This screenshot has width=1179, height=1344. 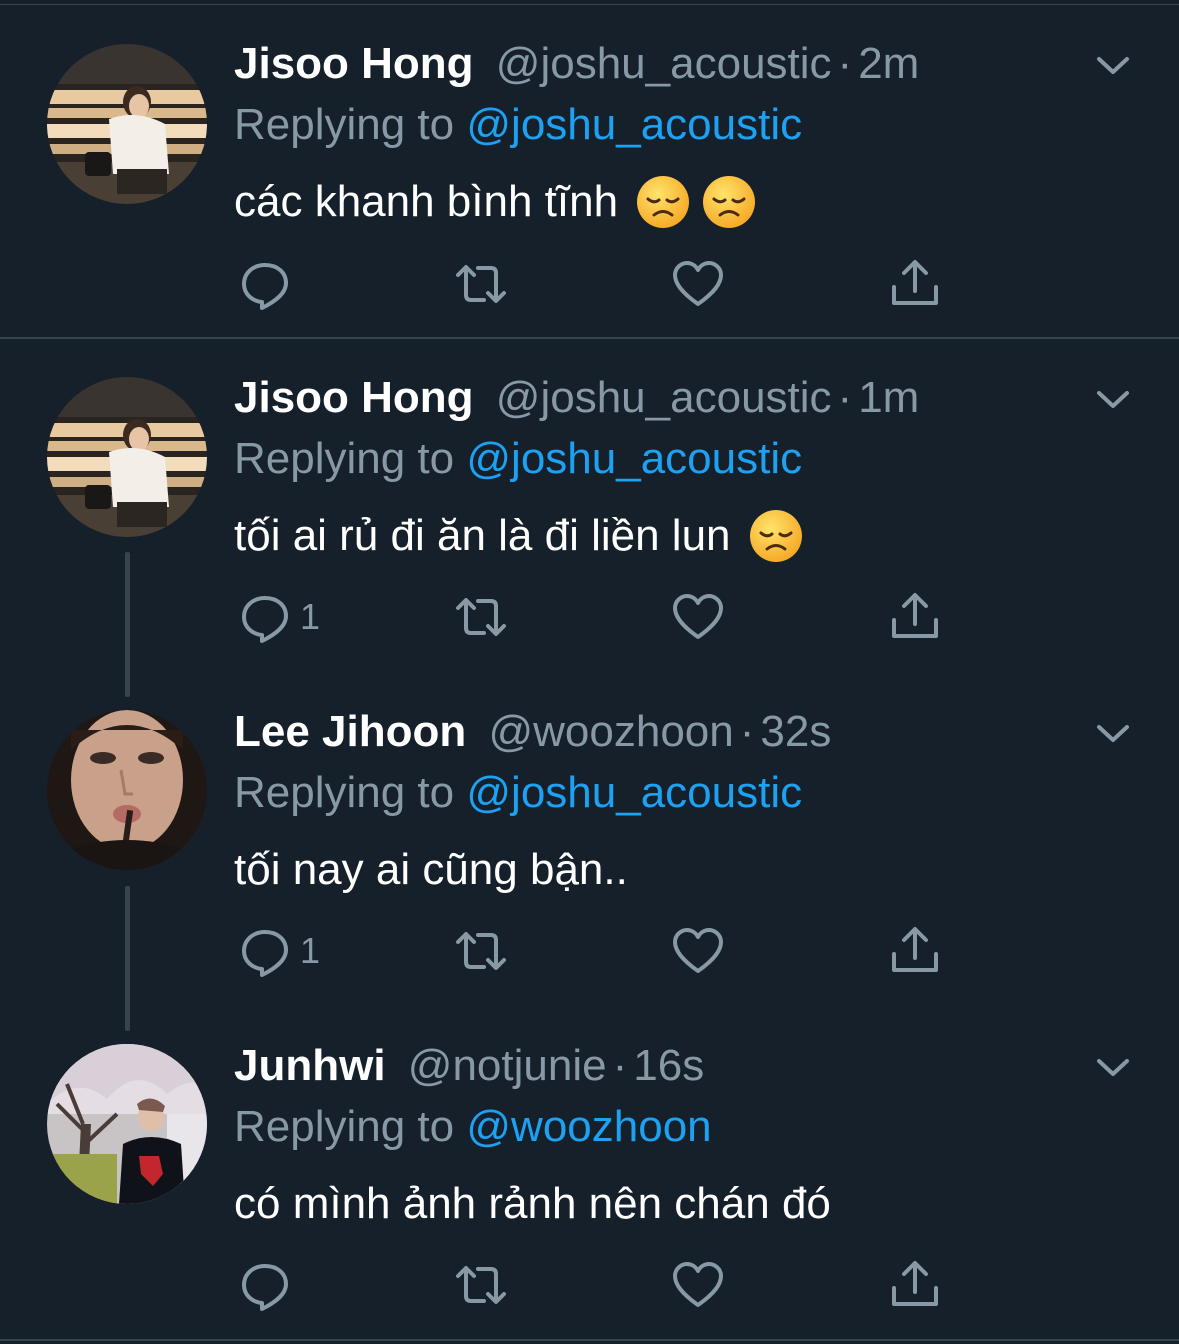 I want to click on user-handle: @notjunie, so click(x=507, y=1065).